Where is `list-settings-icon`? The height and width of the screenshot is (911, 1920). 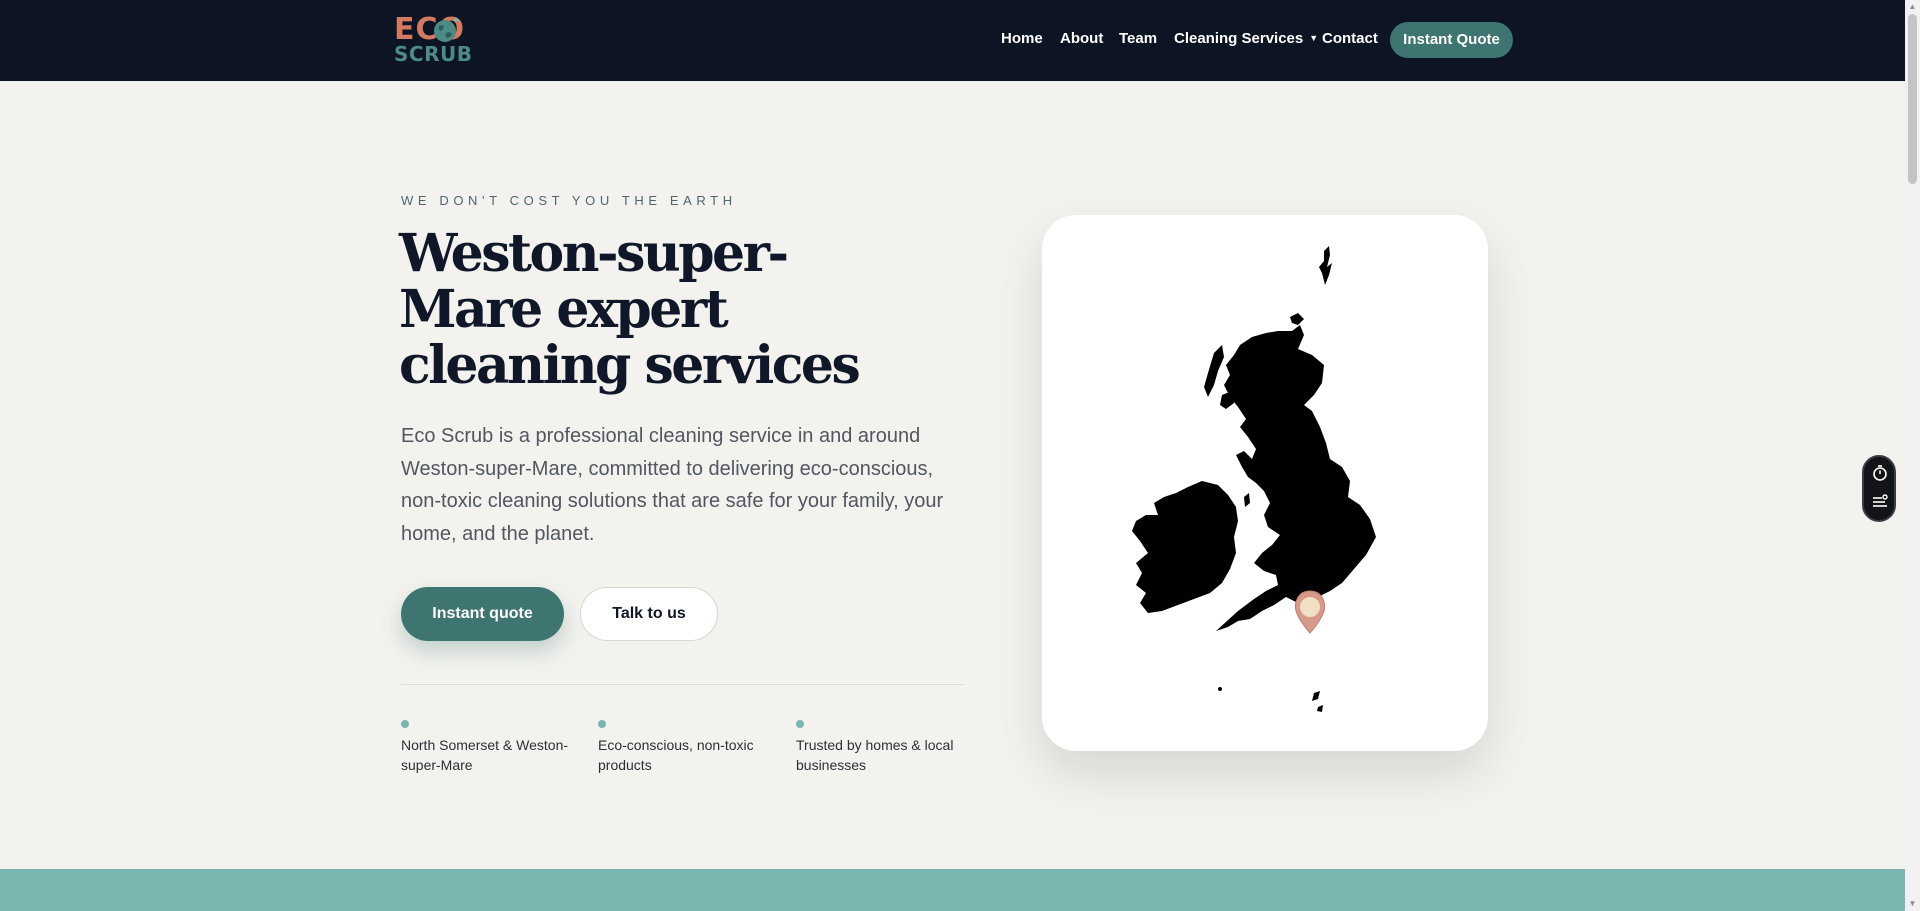 list-settings-icon is located at coordinates (1880, 502).